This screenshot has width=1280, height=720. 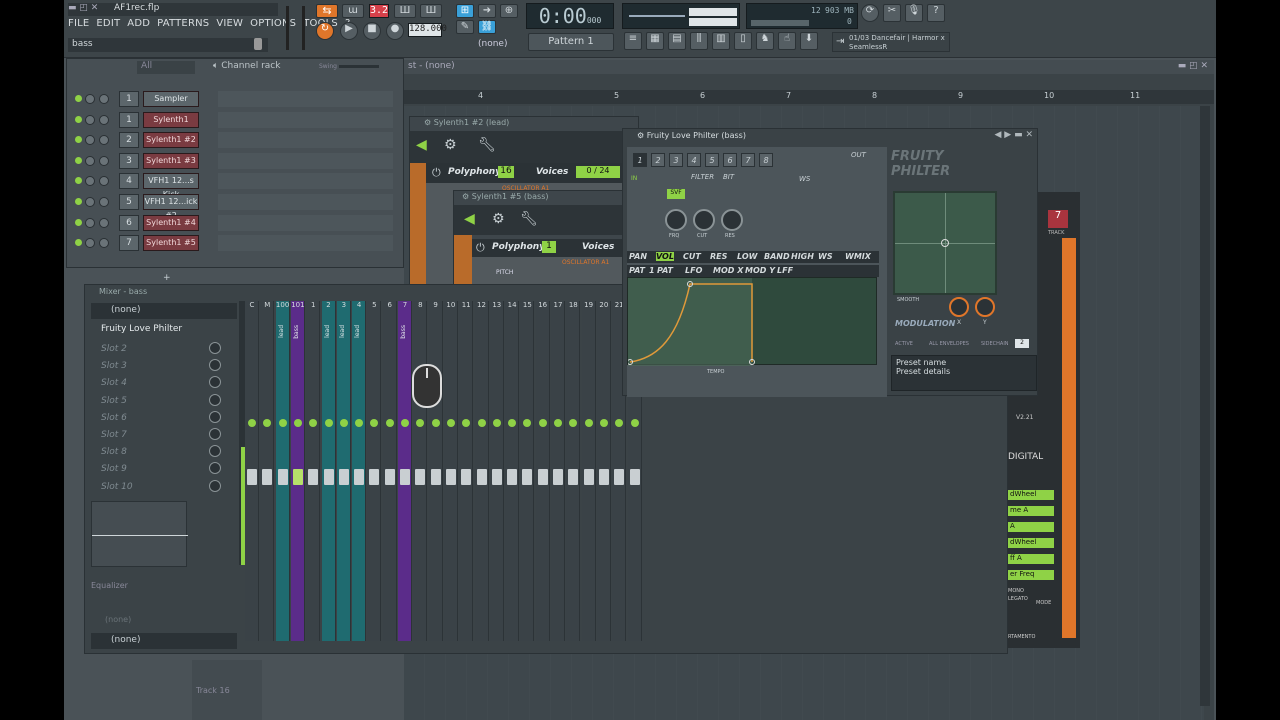 I want to click on bottom-all-envelopes: ALL ENVELOPES, so click(x=949, y=344).